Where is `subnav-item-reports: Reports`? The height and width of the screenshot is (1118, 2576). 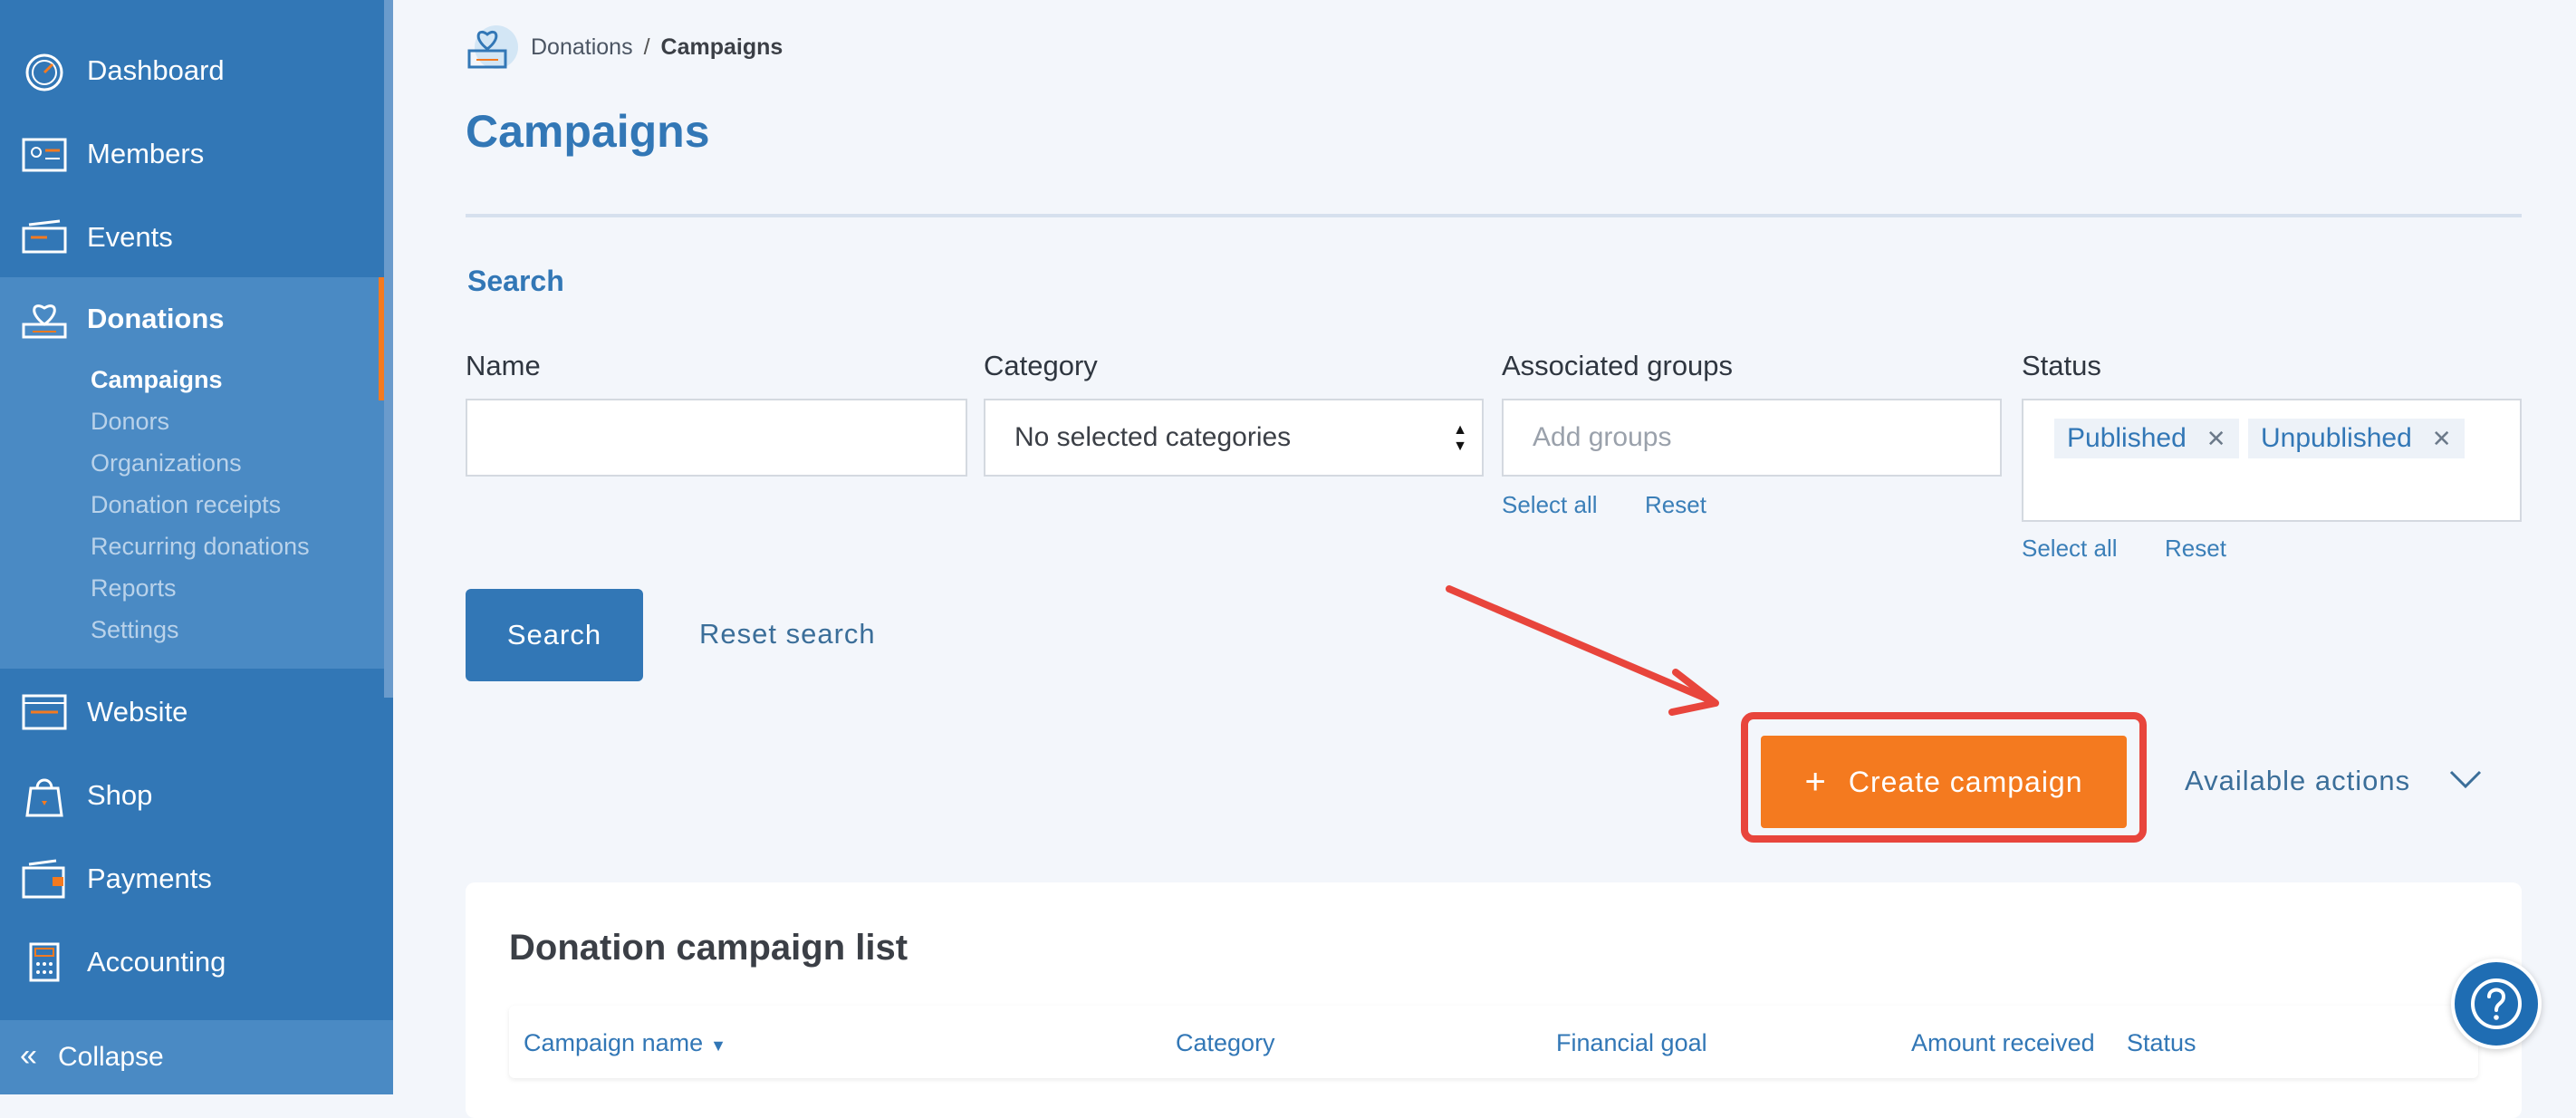
subnav-item-reports: Reports is located at coordinates (134, 588).